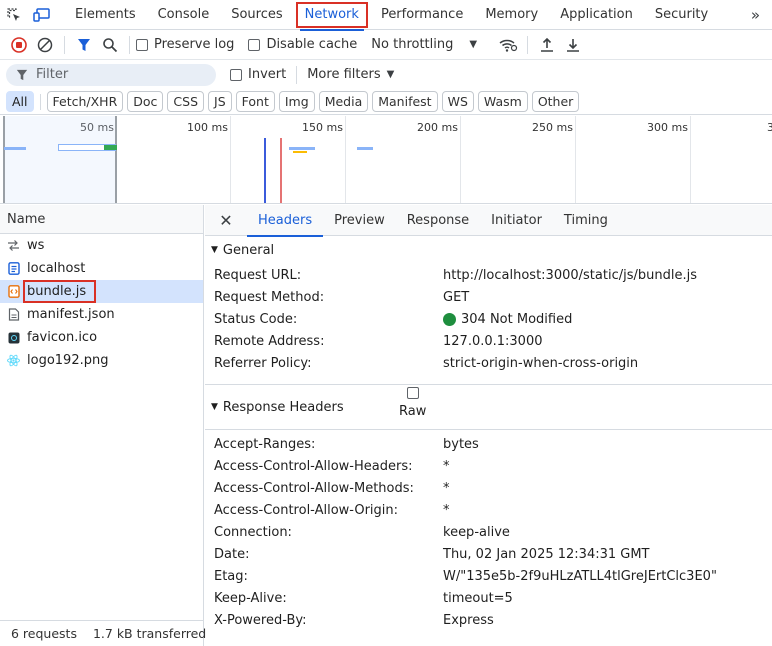 The height and width of the screenshot is (646, 772). Describe the element at coordinates (681, 15) in the screenshot. I see `tab-security: Security` at that location.